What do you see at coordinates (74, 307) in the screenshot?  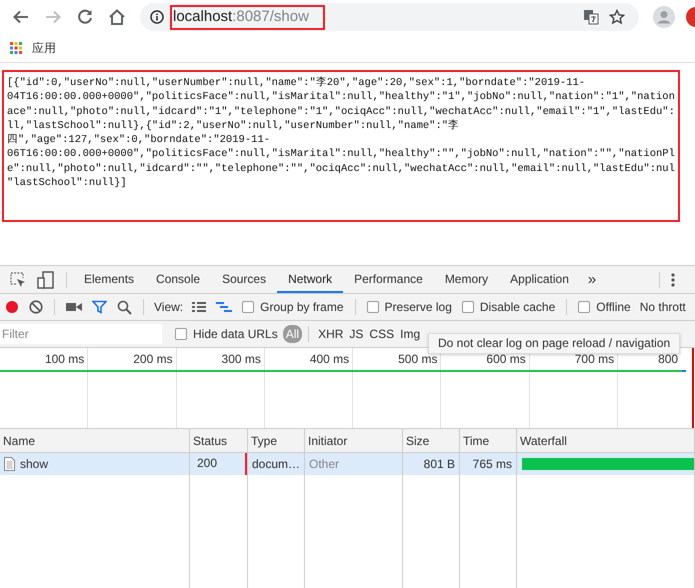 I see `camera-icon` at bounding box center [74, 307].